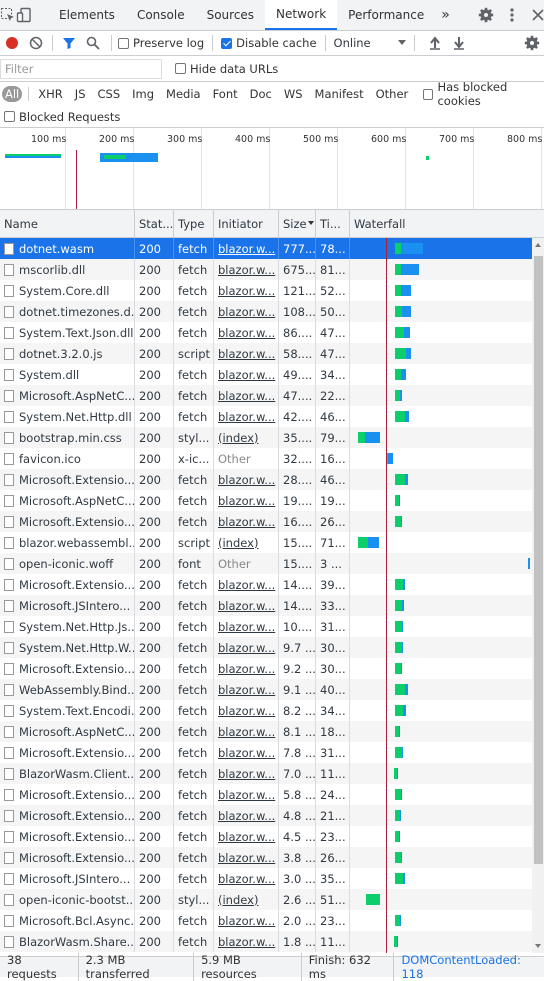 The width and height of the screenshot is (544, 981). Describe the element at coordinates (67, 223) in the screenshot. I see `column-header-name: Name` at that location.